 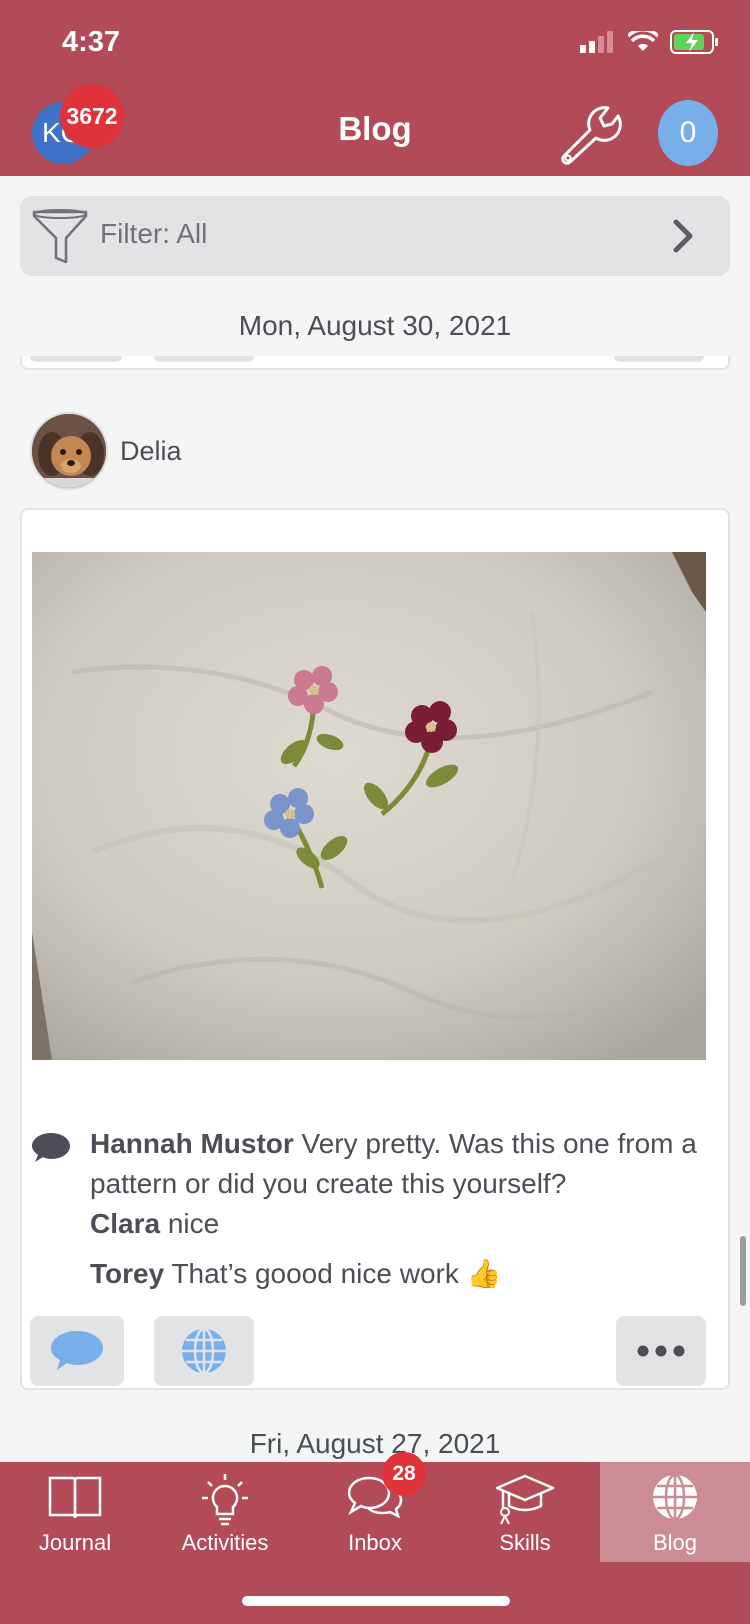 What do you see at coordinates (743, 1271) in the screenshot?
I see `scrollbar` at bounding box center [743, 1271].